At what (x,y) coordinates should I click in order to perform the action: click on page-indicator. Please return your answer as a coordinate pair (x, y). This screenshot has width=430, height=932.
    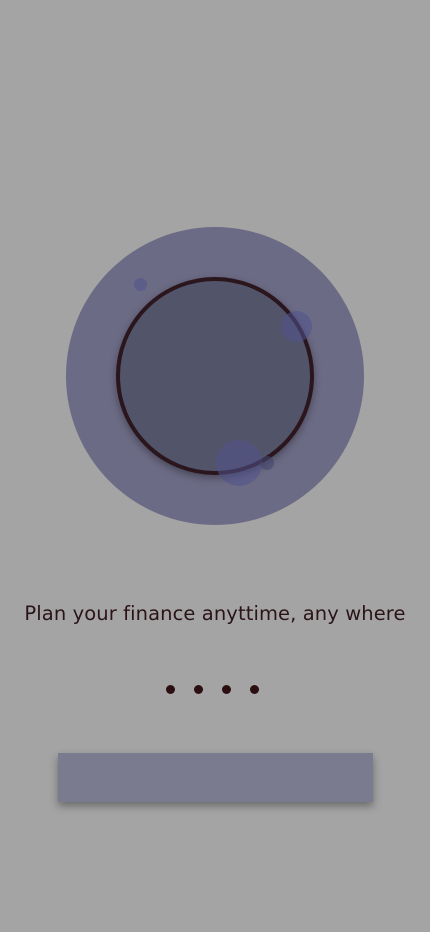
    Looking at the image, I should click on (212, 689).